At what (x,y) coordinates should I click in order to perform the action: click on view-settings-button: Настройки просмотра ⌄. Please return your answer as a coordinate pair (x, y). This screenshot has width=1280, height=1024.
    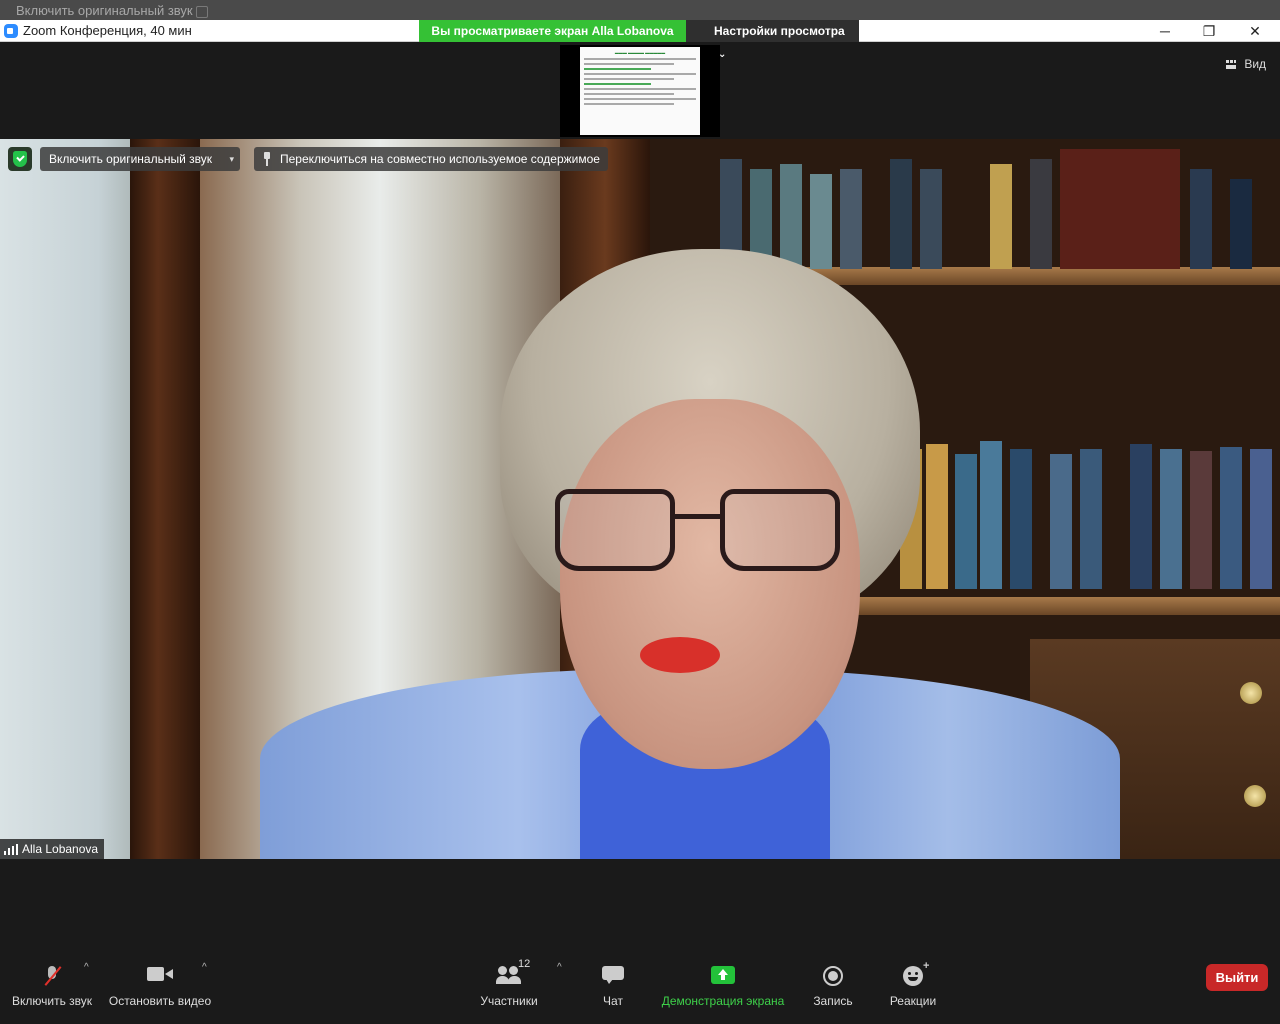
    Looking at the image, I should click on (772, 40).